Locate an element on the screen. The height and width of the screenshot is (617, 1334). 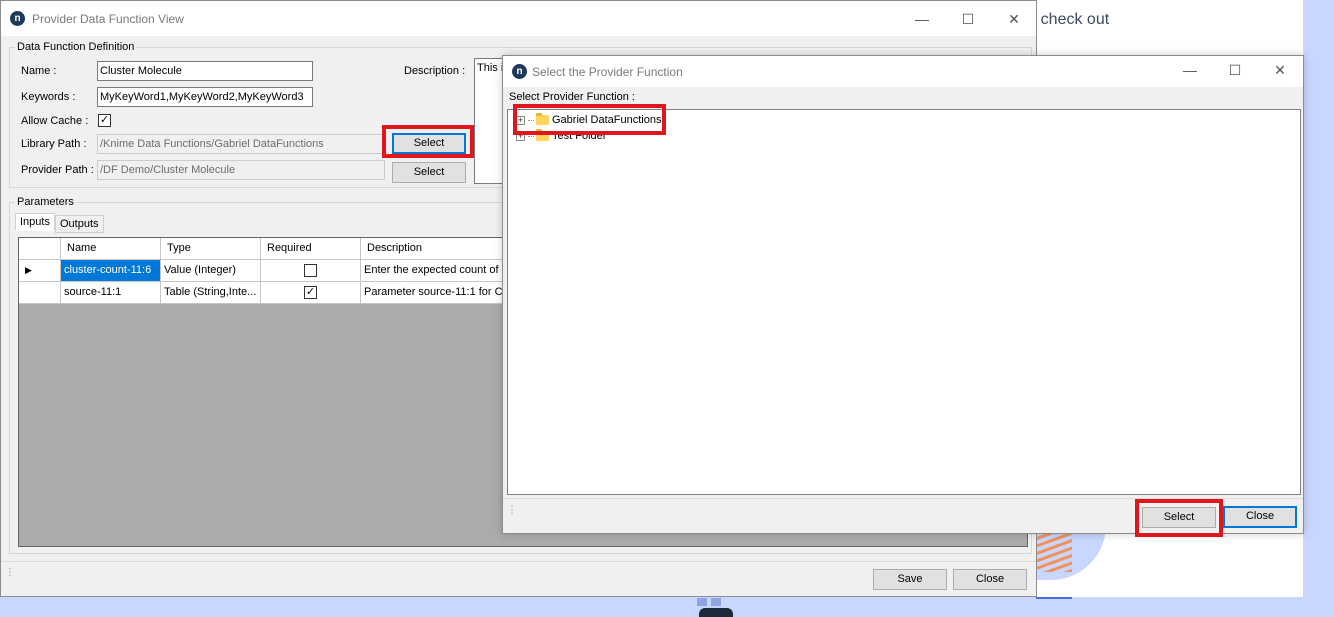
cell-name: cluster-count-11:6 is located at coordinates (111, 271).